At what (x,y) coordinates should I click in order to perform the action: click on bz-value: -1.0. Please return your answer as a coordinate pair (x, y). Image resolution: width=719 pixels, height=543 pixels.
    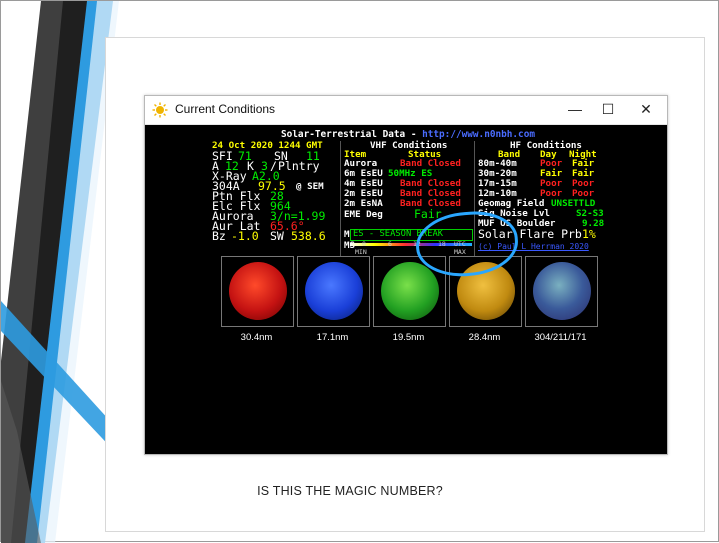
    Looking at the image, I should click on (245, 236).